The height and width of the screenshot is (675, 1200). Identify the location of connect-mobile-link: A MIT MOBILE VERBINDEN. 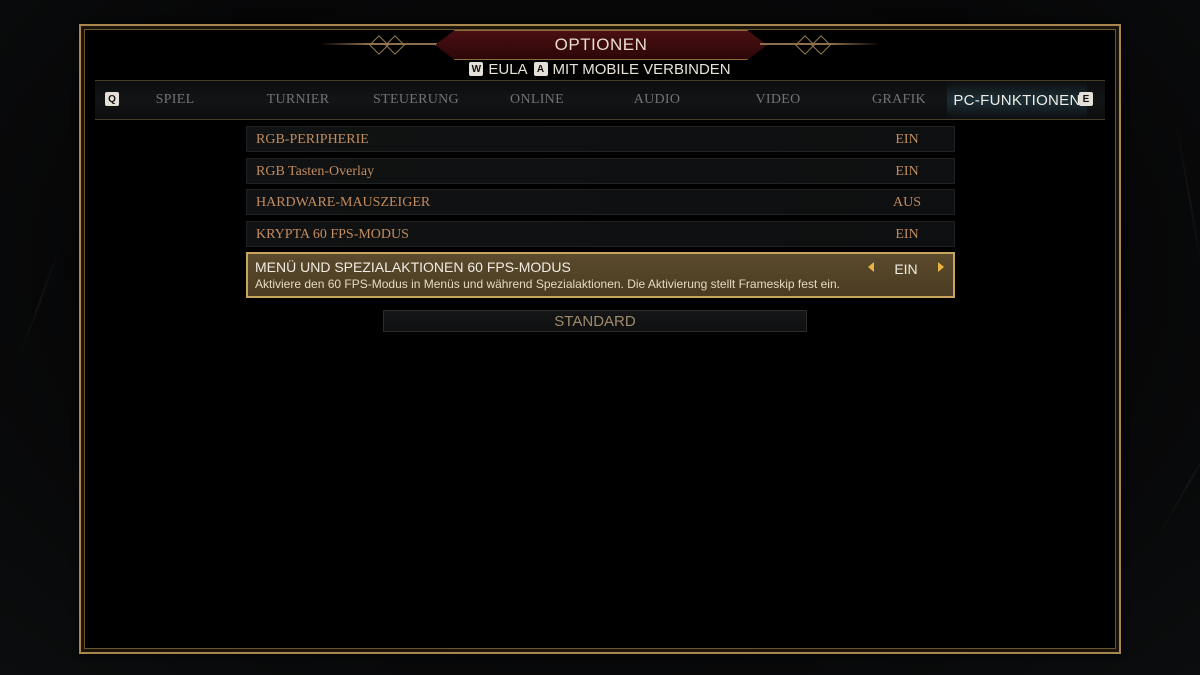
(632, 69).